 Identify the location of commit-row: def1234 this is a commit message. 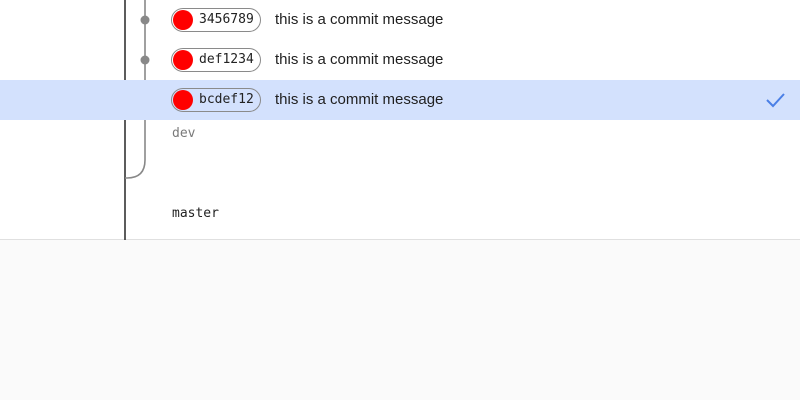
(400, 60).